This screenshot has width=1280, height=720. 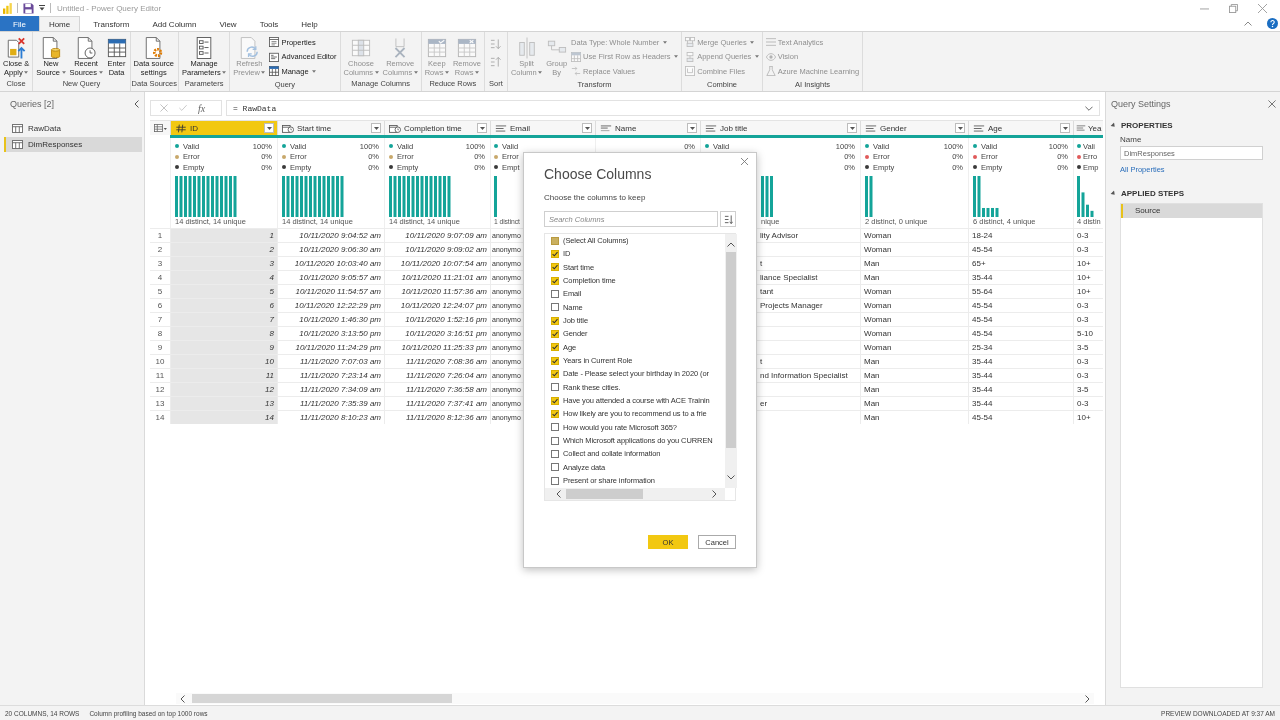 I want to click on row-number: 1, so click(x=160, y=236).